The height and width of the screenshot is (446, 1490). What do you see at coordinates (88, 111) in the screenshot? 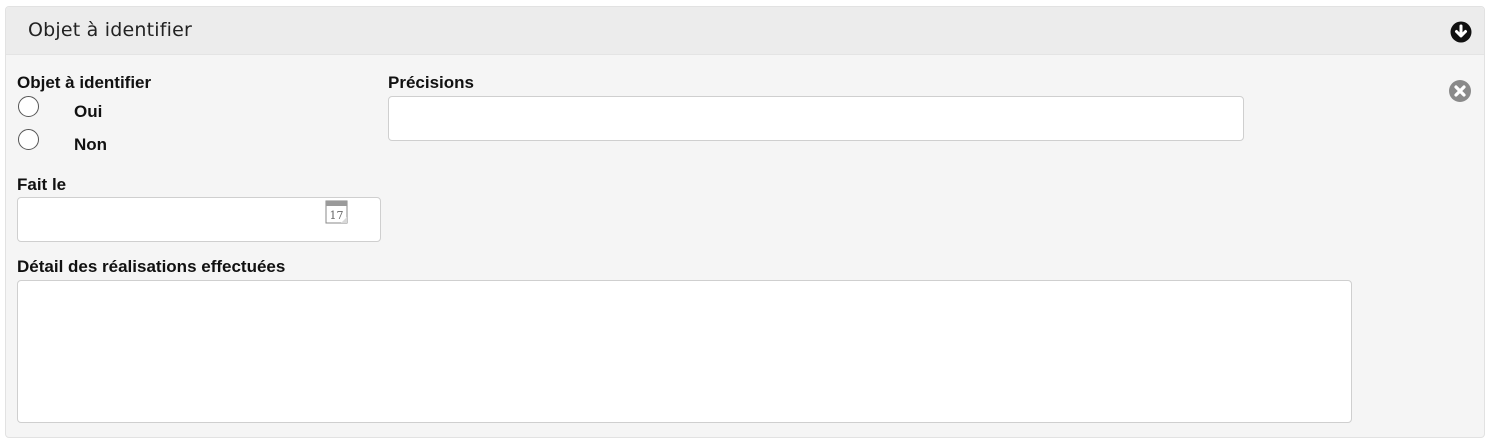
I see `radio-oui-label: Oui` at bounding box center [88, 111].